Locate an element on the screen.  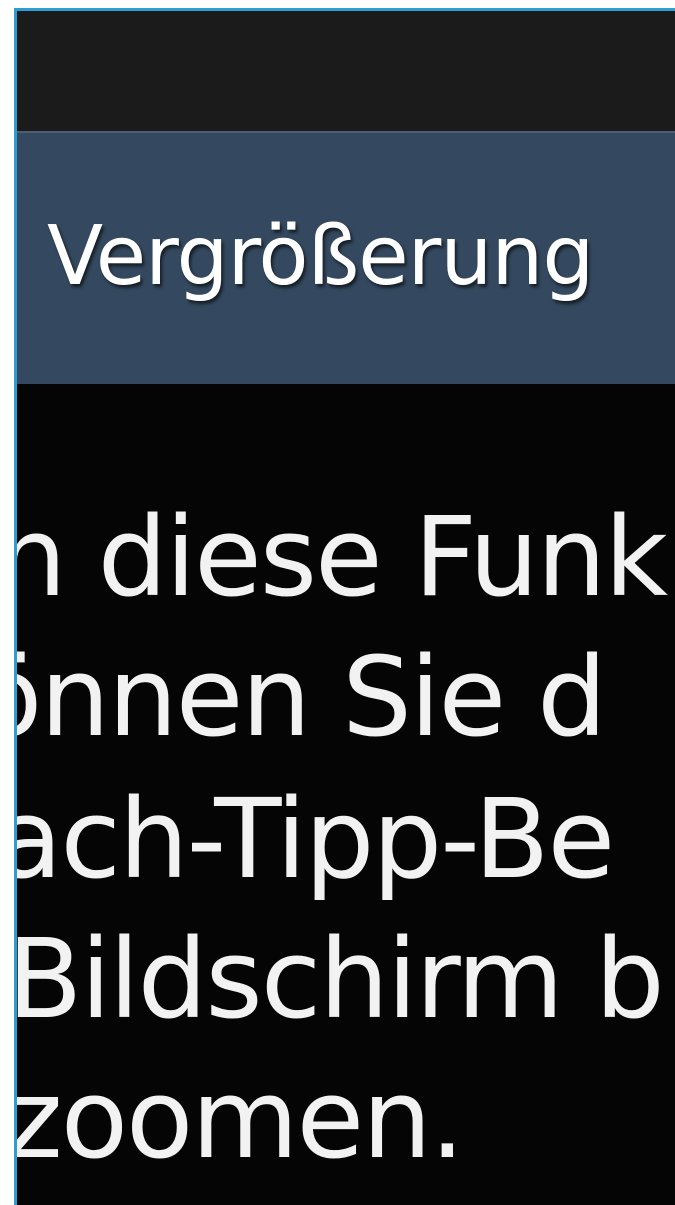
description-line: n diese Funk is located at coordinates (342, 557).